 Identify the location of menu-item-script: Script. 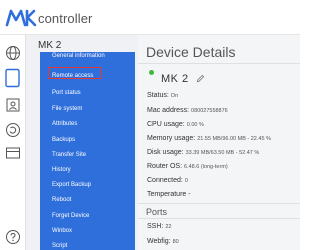
(59, 246).